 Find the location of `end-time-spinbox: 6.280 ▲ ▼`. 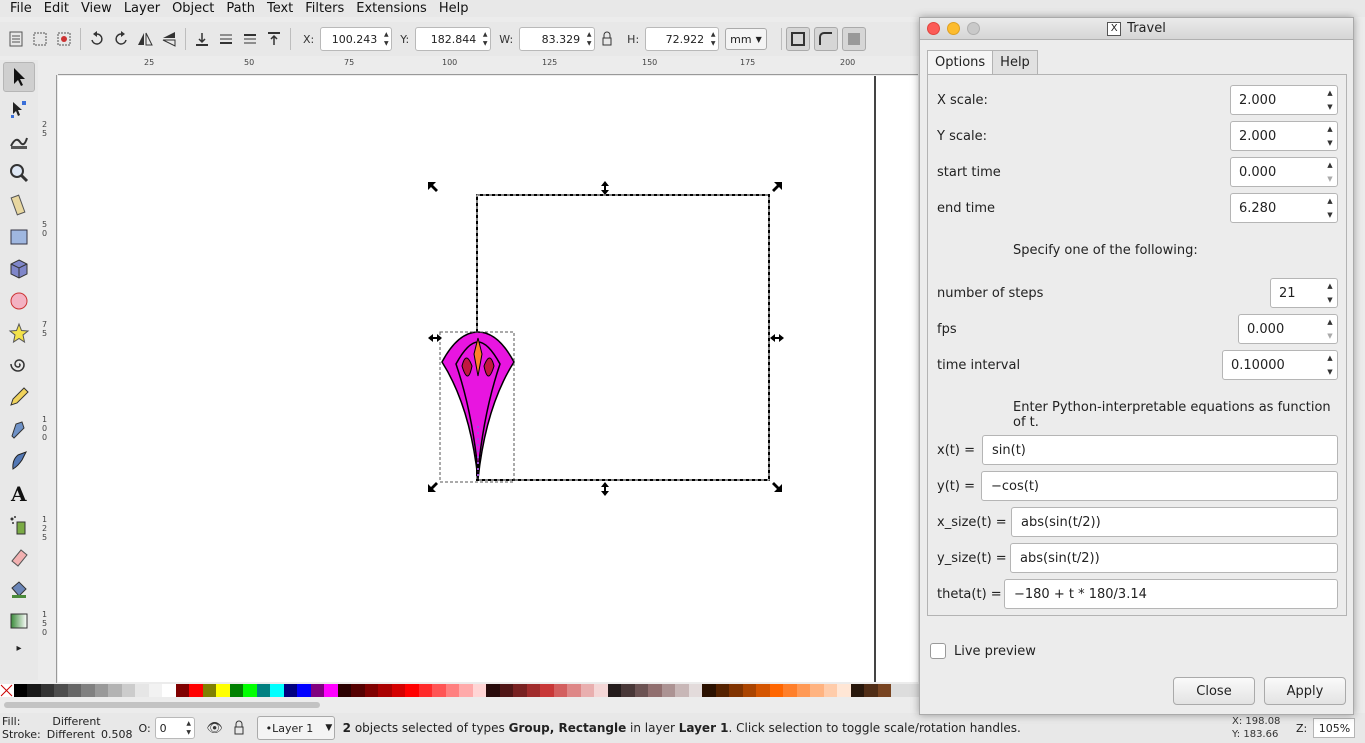

end-time-spinbox: 6.280 ▲ ▼ is located at coordinates (1284, 208).